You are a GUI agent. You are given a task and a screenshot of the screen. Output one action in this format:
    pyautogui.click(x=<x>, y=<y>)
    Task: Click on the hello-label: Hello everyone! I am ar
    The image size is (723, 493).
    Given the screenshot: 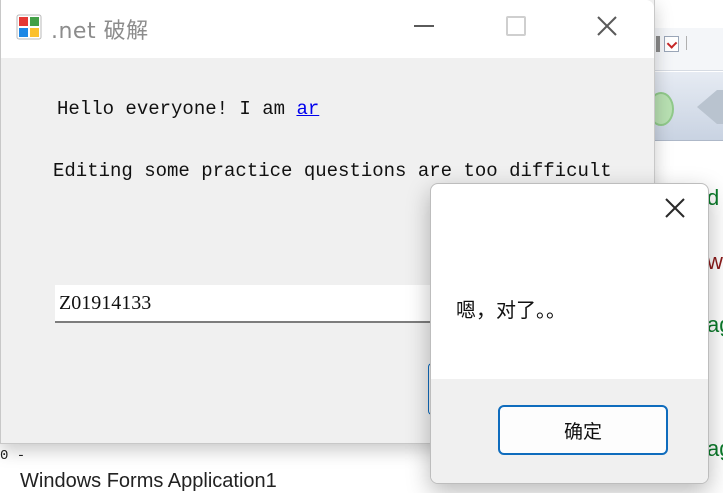 What is the action you would take?
    pyautogui.click(x=188, y=109)
    